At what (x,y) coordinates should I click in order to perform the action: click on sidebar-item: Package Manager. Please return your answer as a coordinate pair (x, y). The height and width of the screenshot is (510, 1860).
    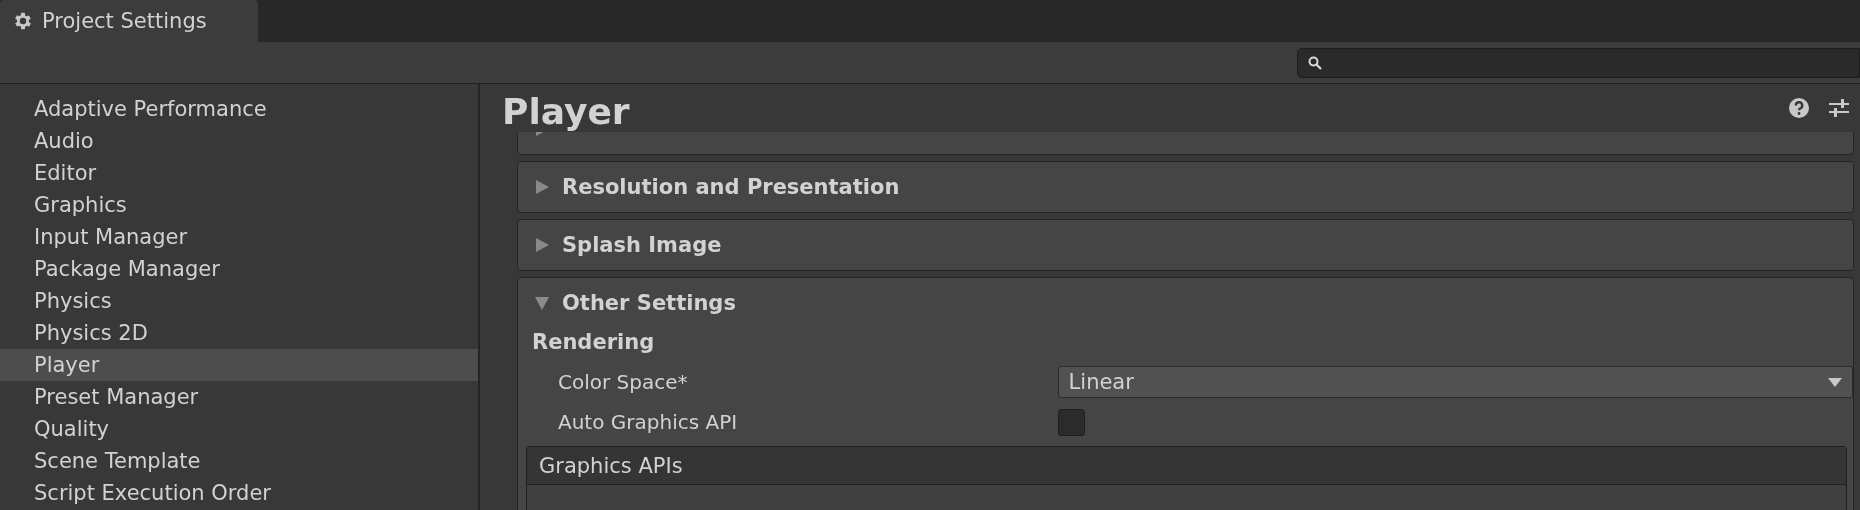
    Looking at the image, I should click on (239, 269).